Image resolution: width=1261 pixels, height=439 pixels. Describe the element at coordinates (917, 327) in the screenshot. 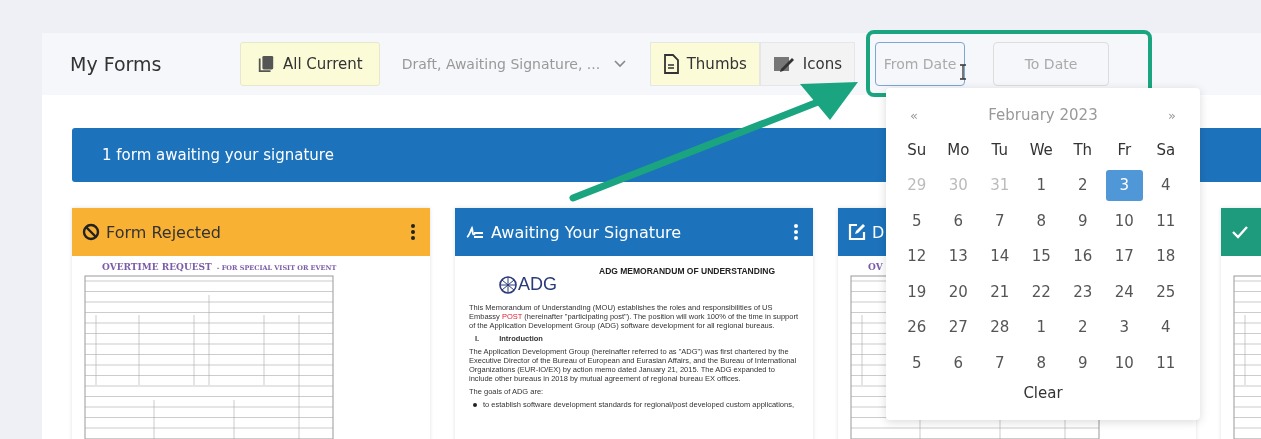

I see `day-cell: 26` at that location.